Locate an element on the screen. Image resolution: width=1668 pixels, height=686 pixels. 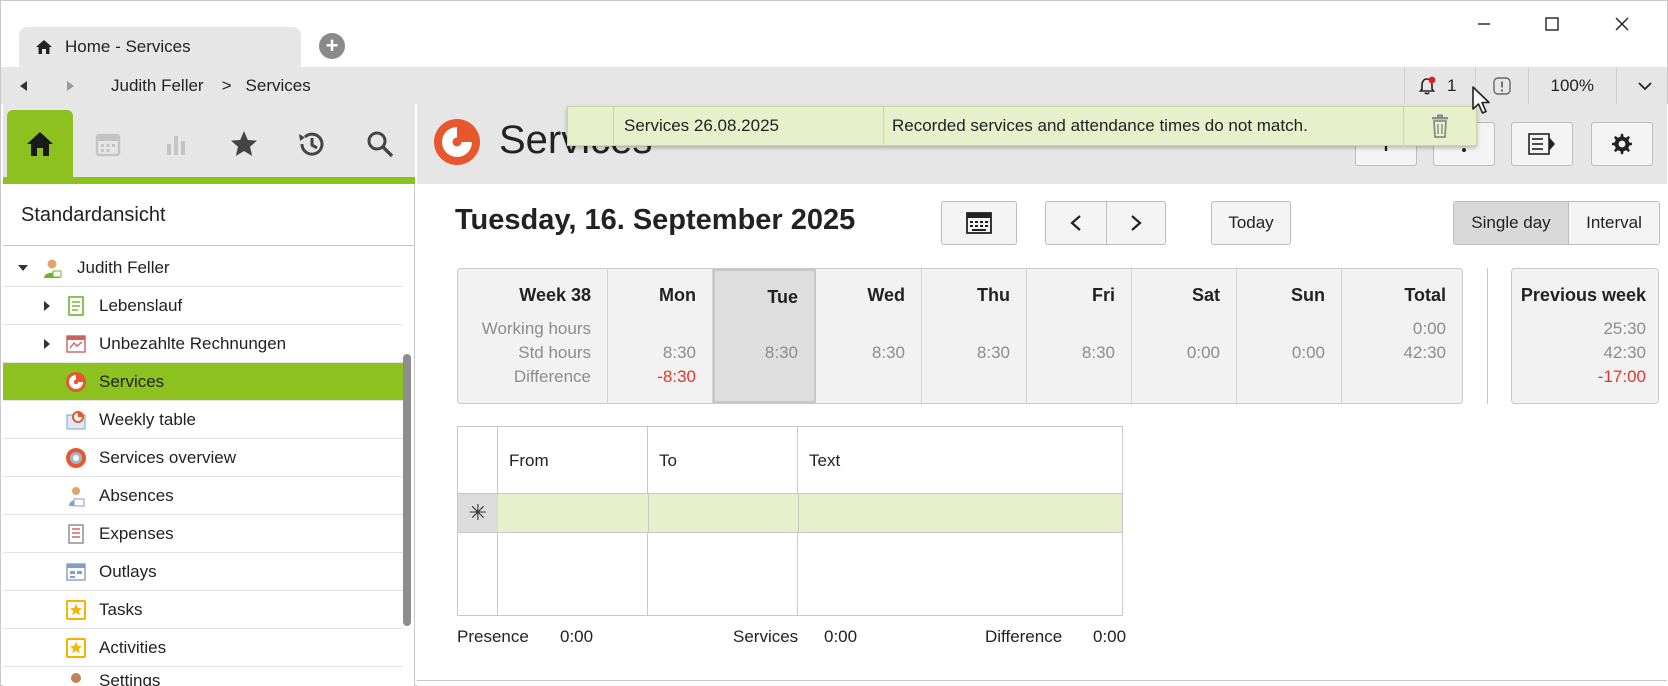
expenses-icon is located at coordinates (76, 533).